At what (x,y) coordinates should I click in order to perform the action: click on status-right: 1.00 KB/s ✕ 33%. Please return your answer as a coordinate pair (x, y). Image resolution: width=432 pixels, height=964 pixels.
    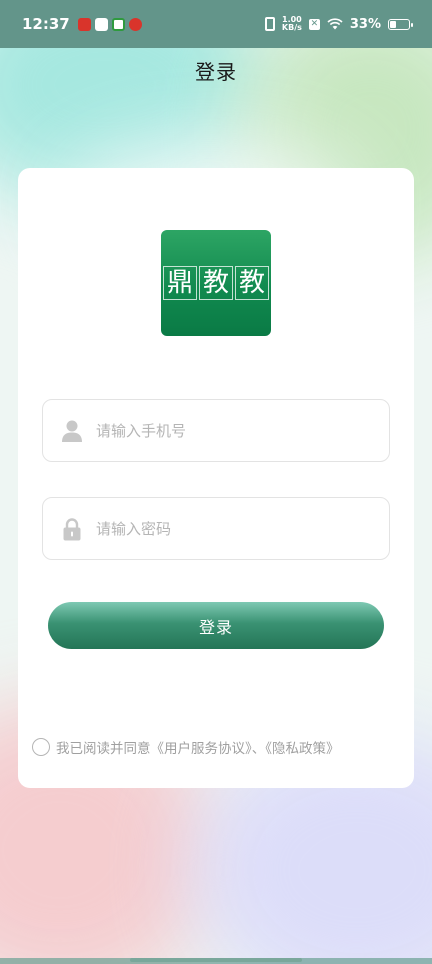
    Looking at the image, I should click on (338, 24).